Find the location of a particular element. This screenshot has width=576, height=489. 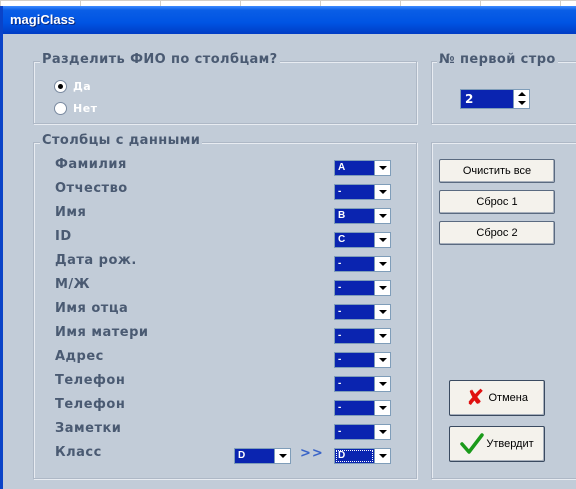

reset-1-button: Сброс 1 is located at coordinates (497, 202).